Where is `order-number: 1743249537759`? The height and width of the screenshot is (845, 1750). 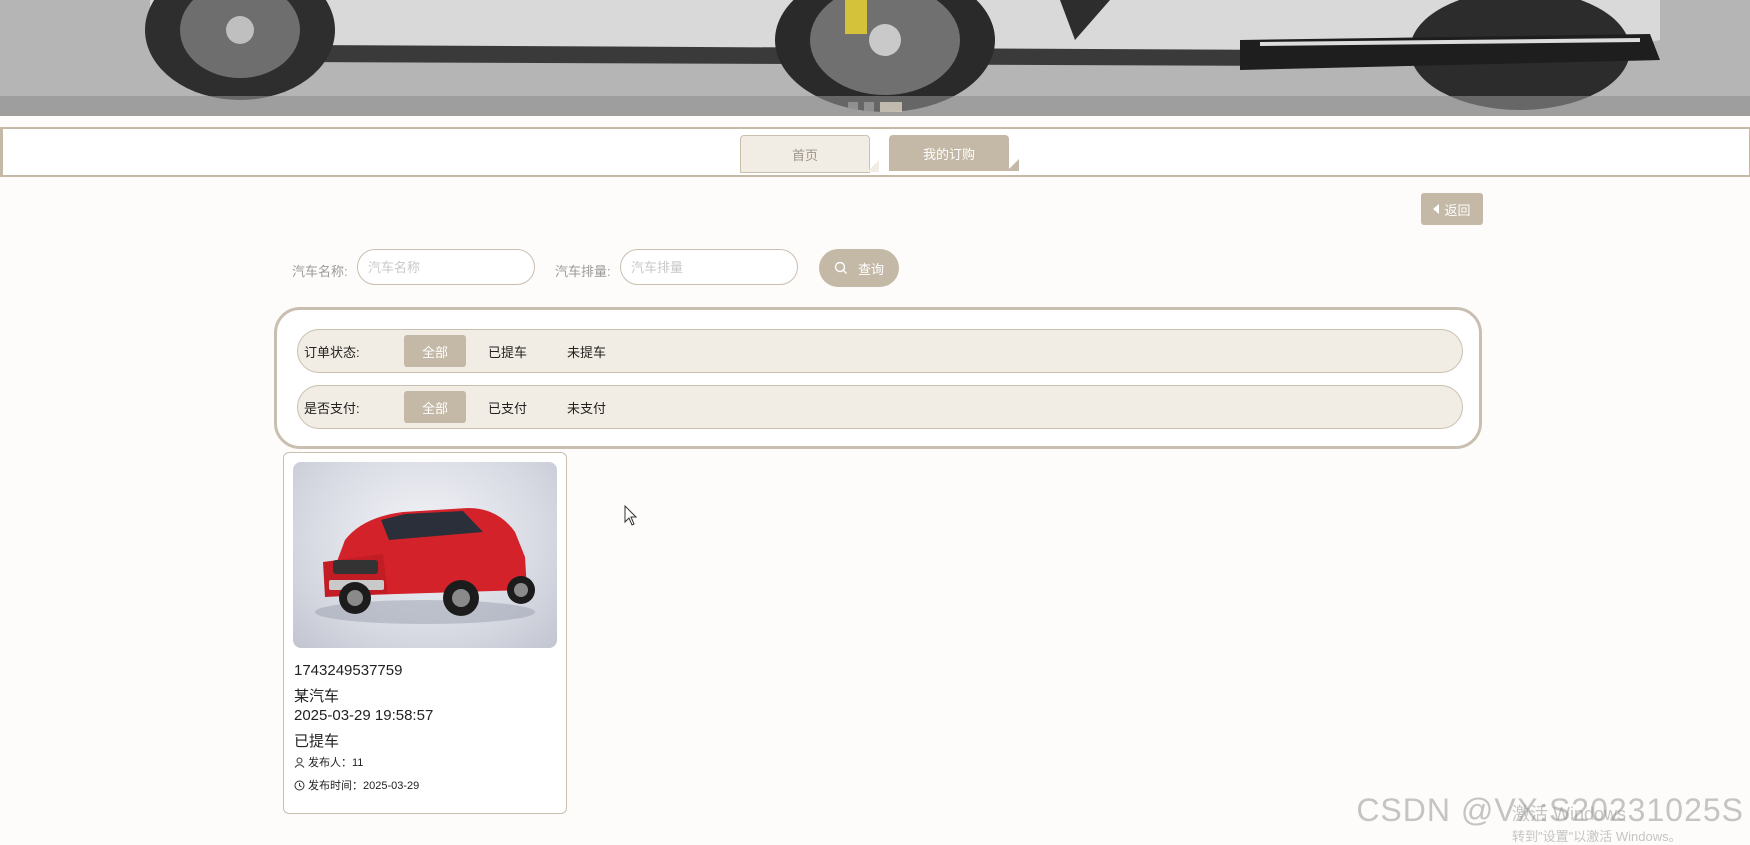 order-number: 1743249537759 is located at coordinates (348, 670).